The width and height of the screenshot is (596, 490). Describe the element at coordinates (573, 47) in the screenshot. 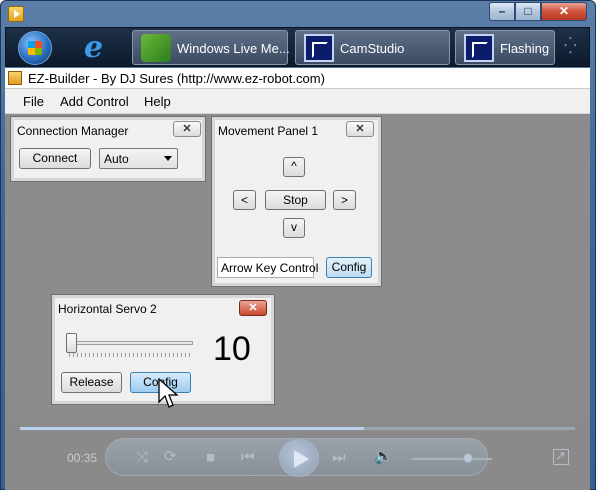

I see `show-desktop-icon: ⁛` at that location.